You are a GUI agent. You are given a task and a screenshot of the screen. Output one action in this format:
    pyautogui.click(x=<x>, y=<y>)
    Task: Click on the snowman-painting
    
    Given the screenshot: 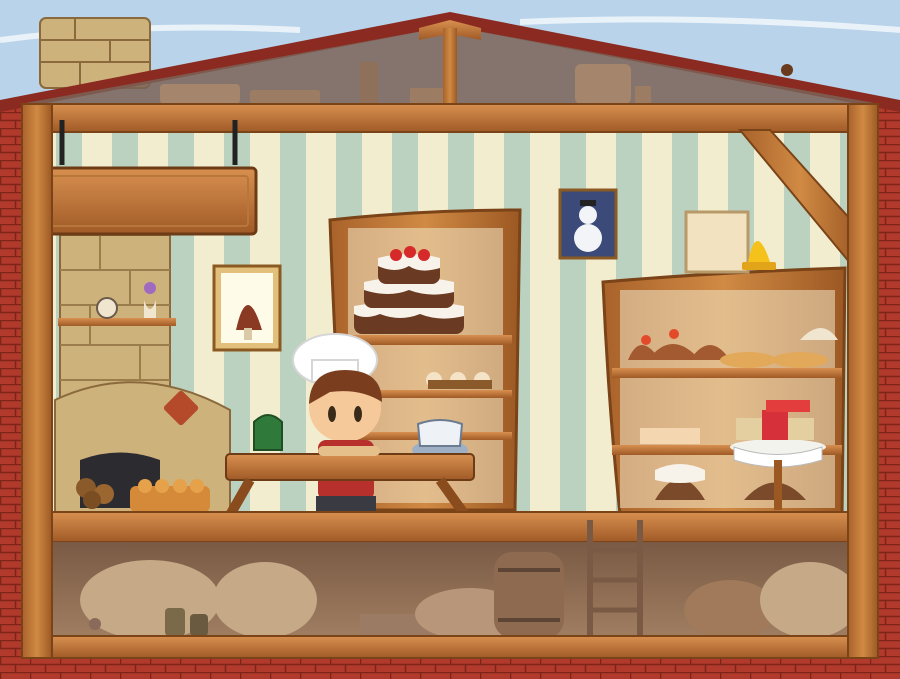 What is the action you would take?
    pyautogui.click(x=588, y=224)
    